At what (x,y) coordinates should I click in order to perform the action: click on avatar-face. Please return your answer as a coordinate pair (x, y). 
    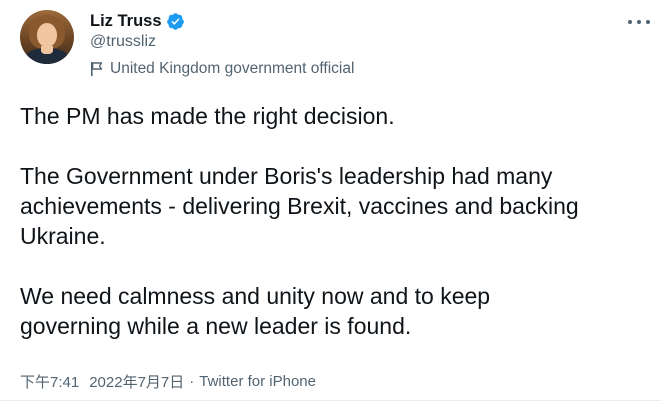
    Looking at the image, I should click on (47, 35).